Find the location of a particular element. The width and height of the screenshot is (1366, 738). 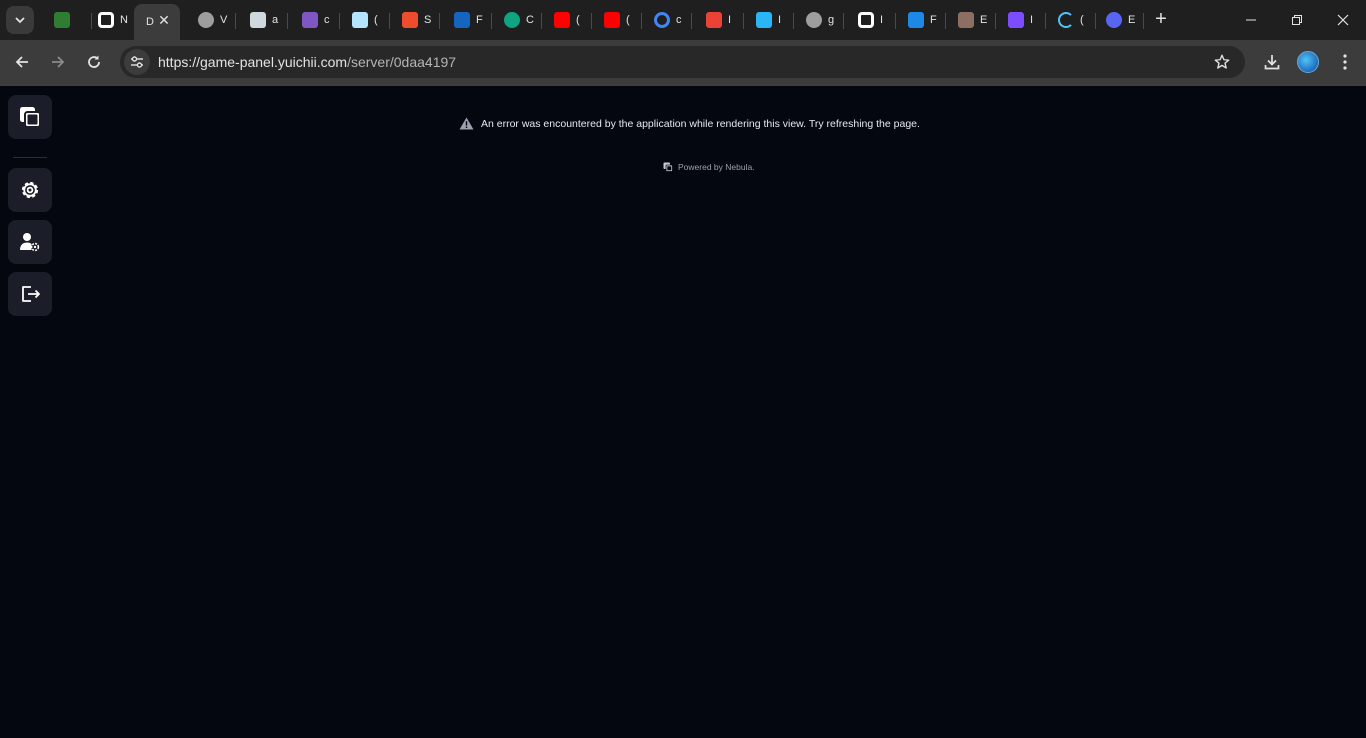

browser-menu-button is located at coordinates (1345, 62).